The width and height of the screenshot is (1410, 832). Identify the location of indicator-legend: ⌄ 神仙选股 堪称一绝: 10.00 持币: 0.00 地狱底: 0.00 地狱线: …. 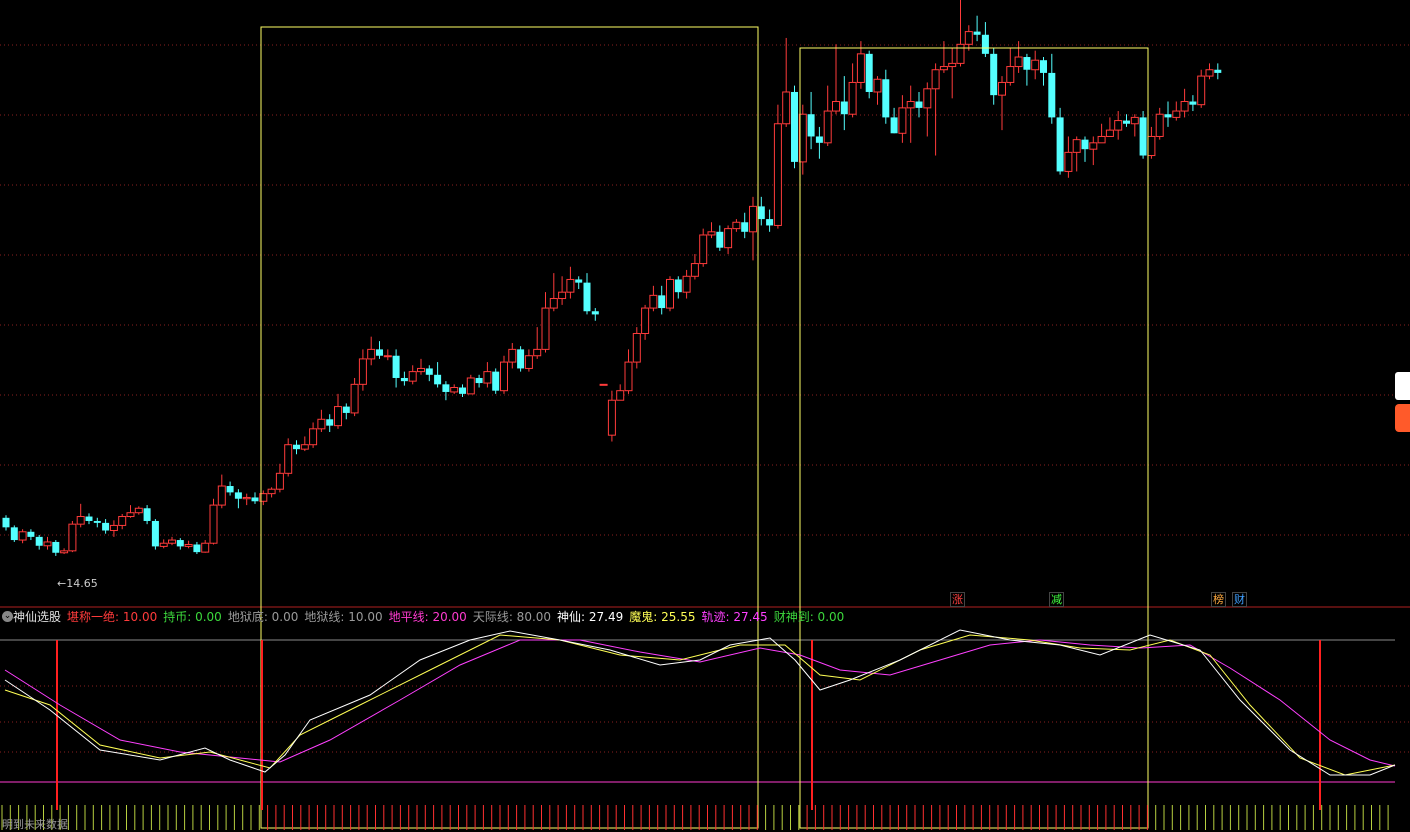
(426, 616).